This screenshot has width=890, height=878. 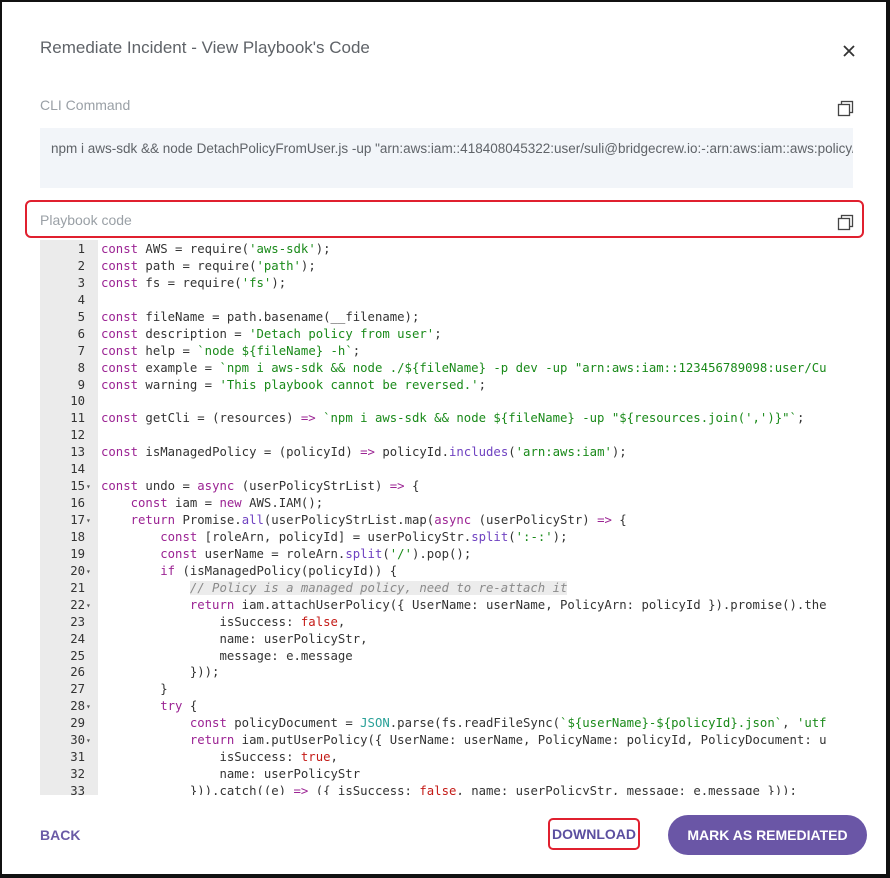 What do you see at coordinates (160, 672) in the screenshot?
I see `code-text: }));` at bounding box center [160, 672].